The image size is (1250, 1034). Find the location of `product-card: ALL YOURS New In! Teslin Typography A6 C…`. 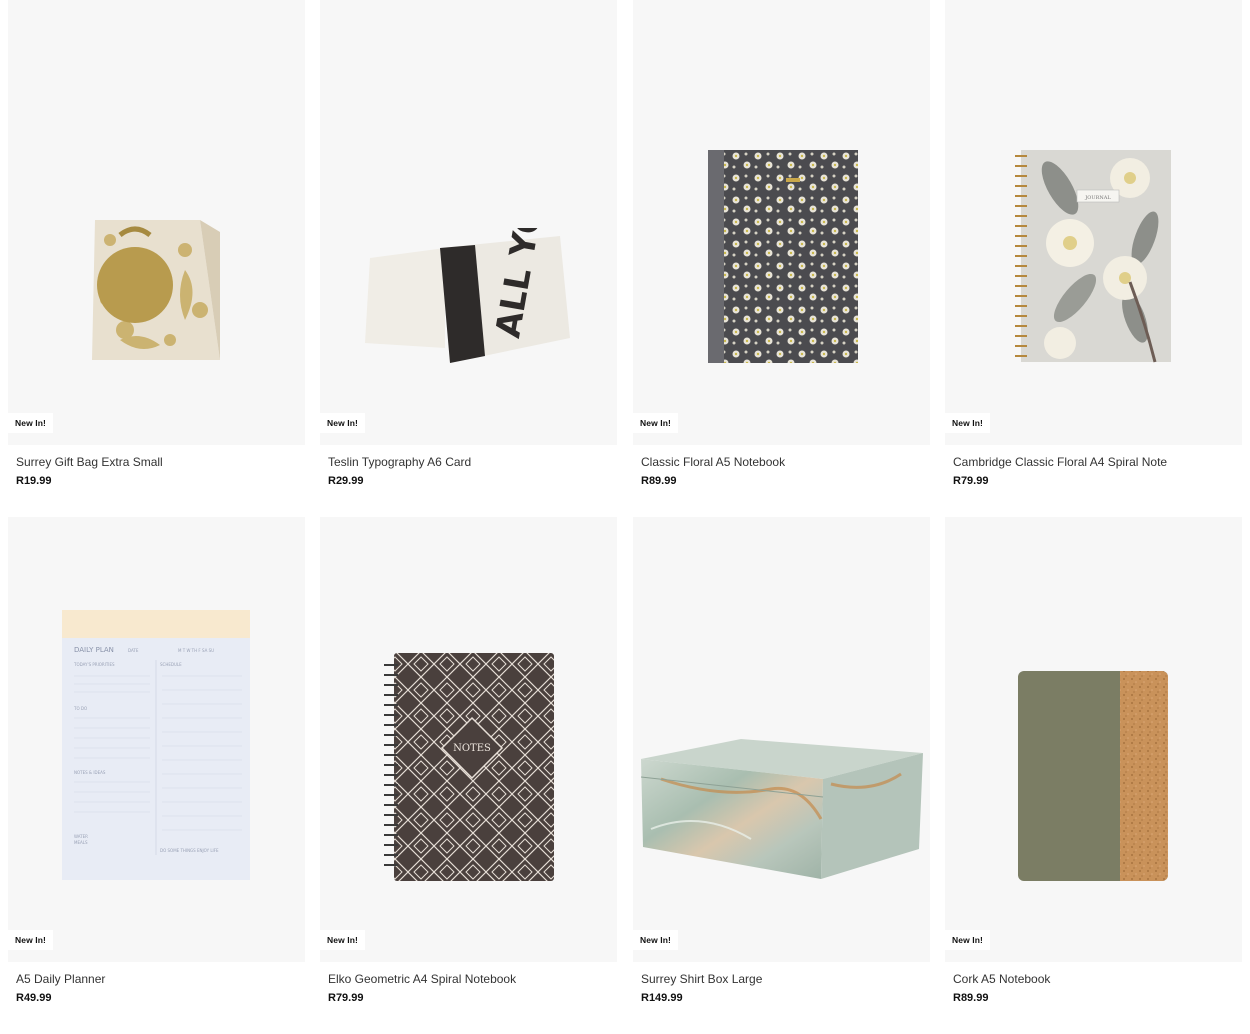

product-card: ALL YOURS New In! Teslin Typography A6 C… is located at coordinates (468, 243).